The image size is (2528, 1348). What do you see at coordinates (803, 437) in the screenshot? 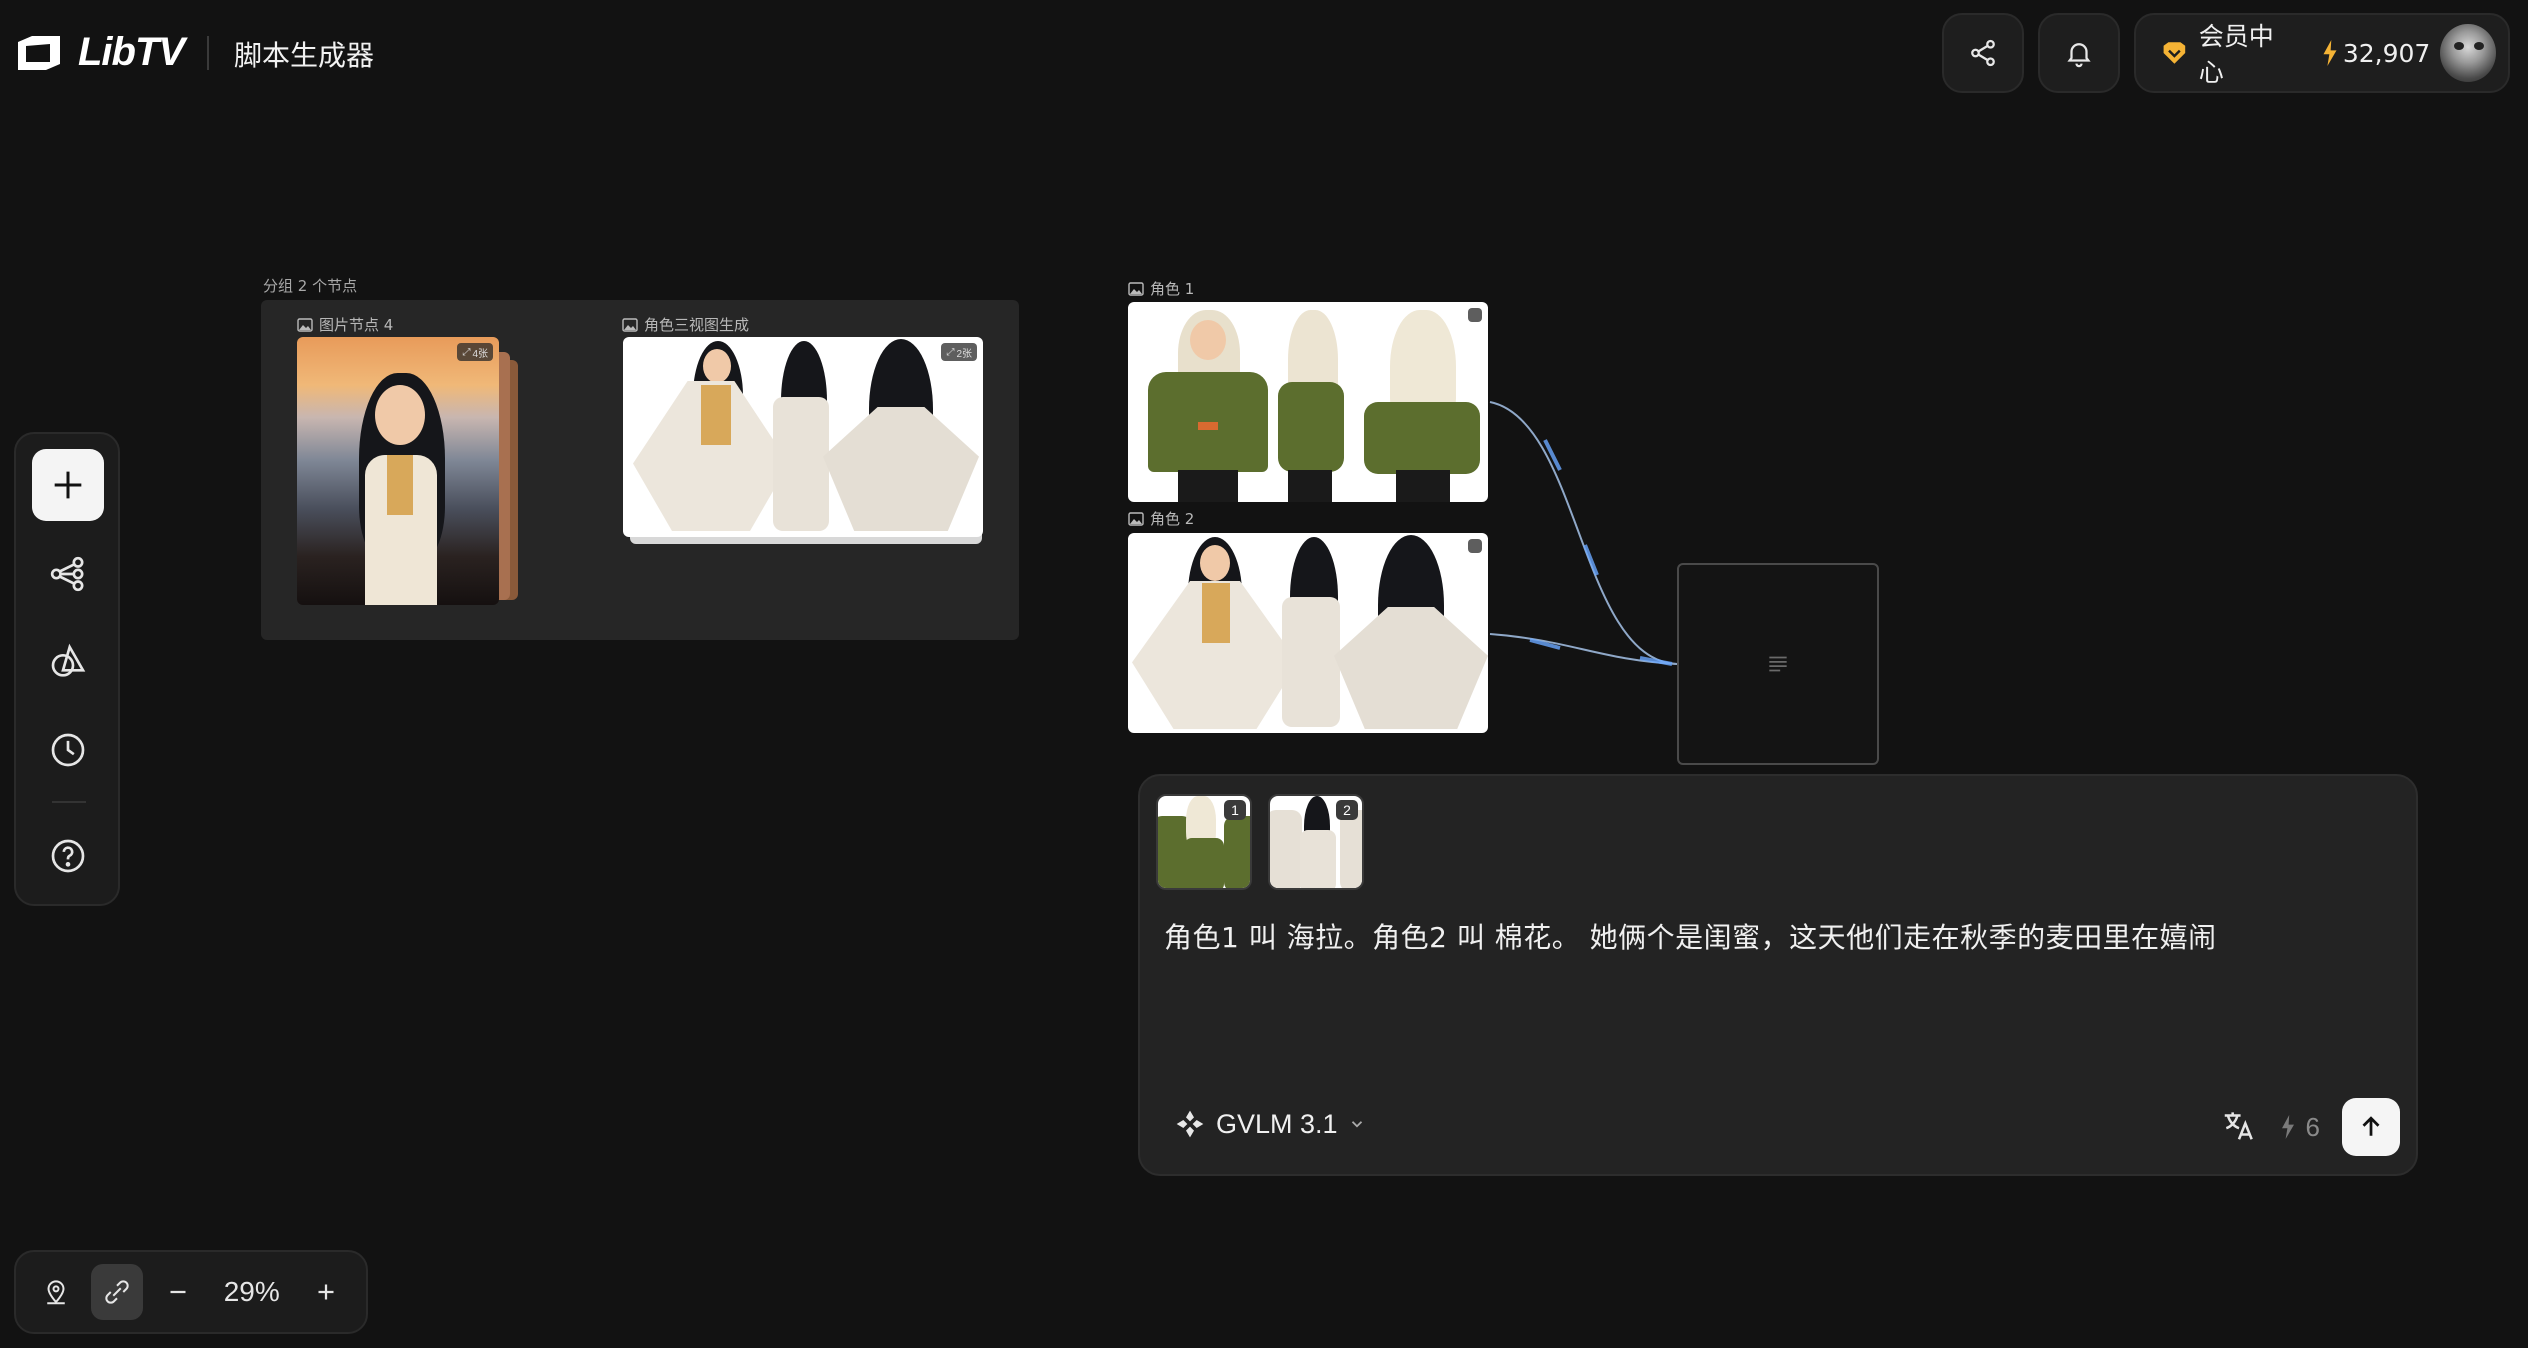
I see `threeview-node: ⤢ 2张` at bounding box center [803, 437].